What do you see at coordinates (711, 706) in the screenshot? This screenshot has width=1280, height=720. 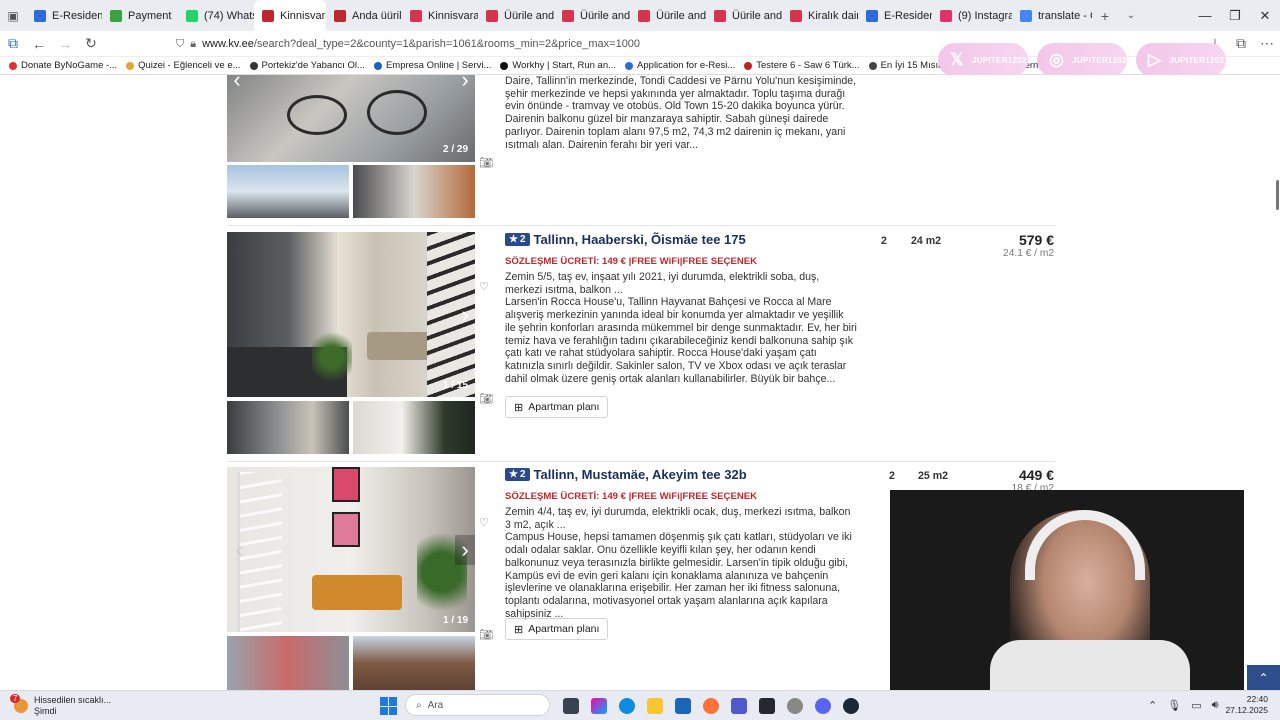 I see `firefox-icon` at bounding box center [711, 706].